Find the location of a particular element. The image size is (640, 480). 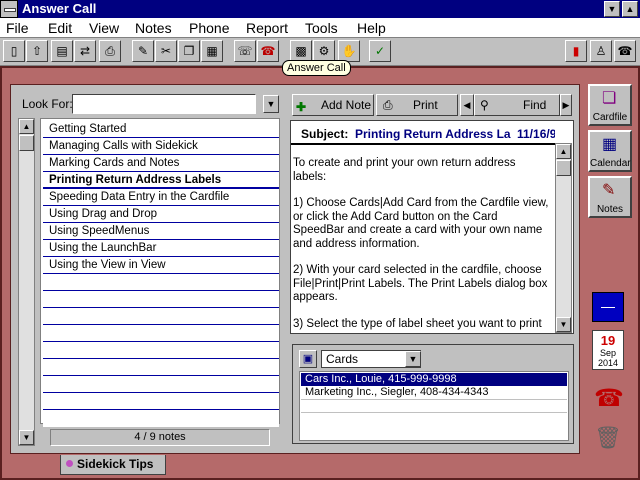

tab-dot-icon is located at coordinates (69, 463).